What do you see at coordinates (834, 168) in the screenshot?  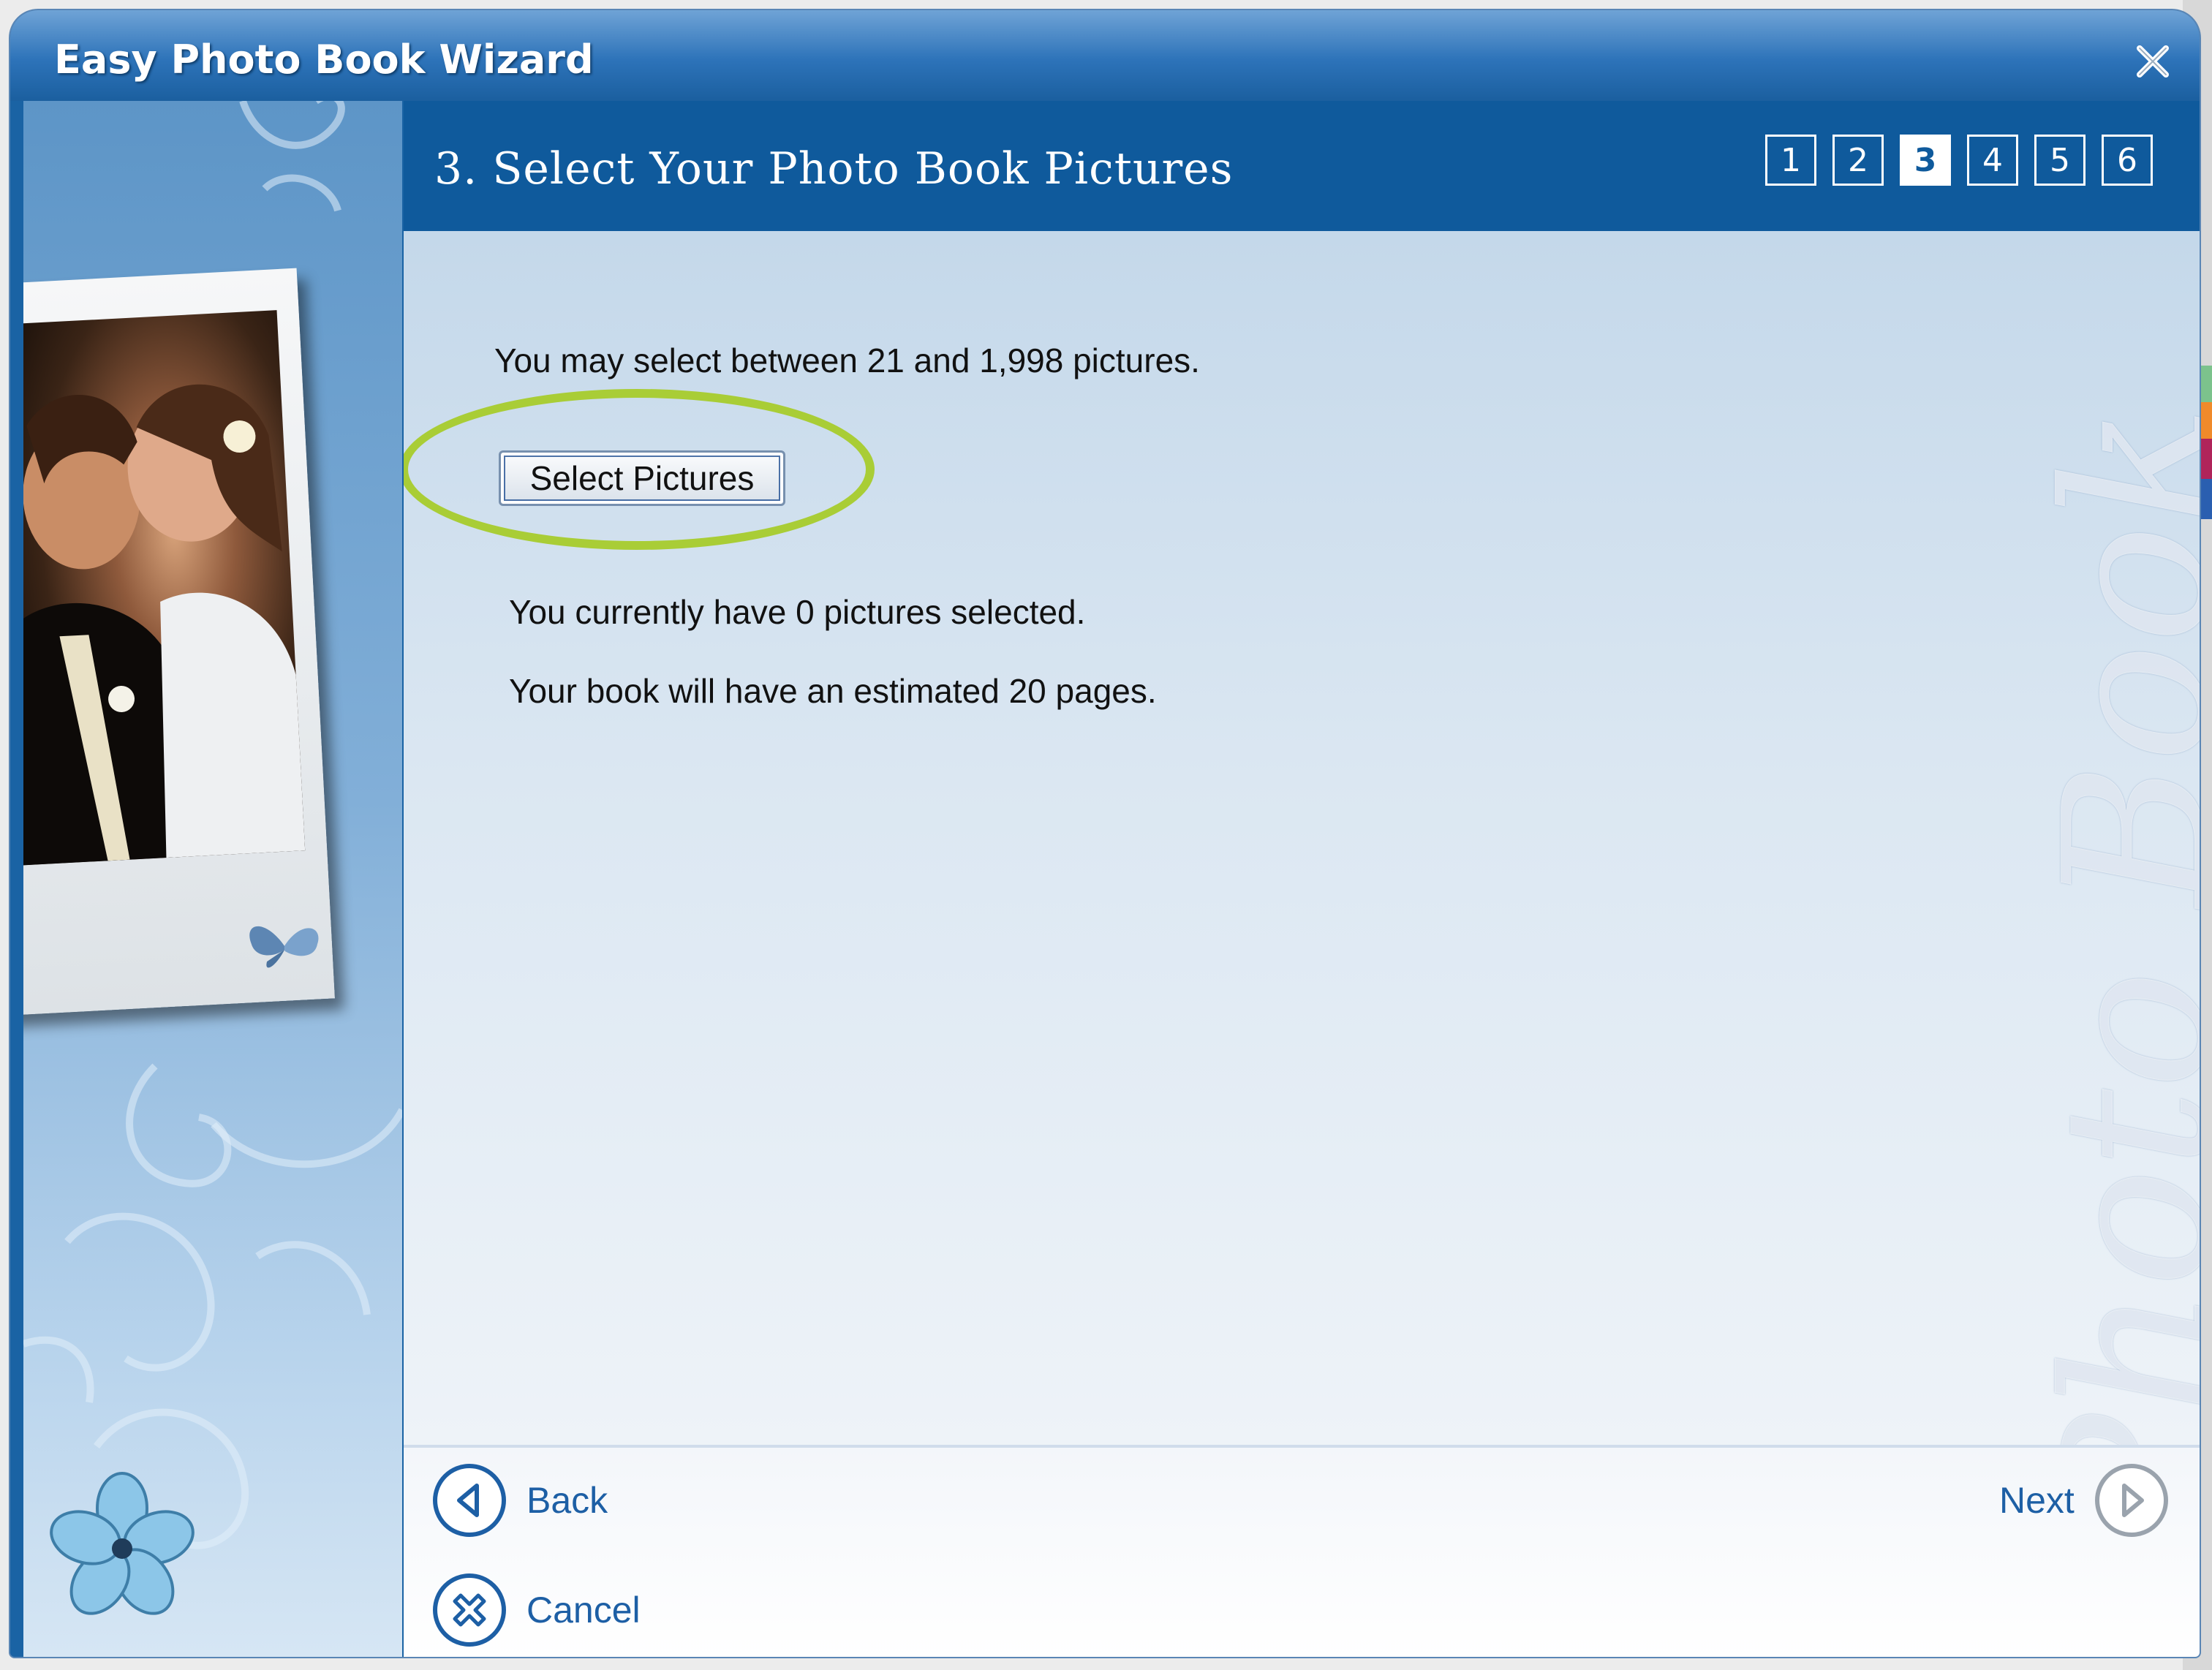 I see `step-title: 3. Select Your Photo Book Pictures` at bounding box center [834, 168].